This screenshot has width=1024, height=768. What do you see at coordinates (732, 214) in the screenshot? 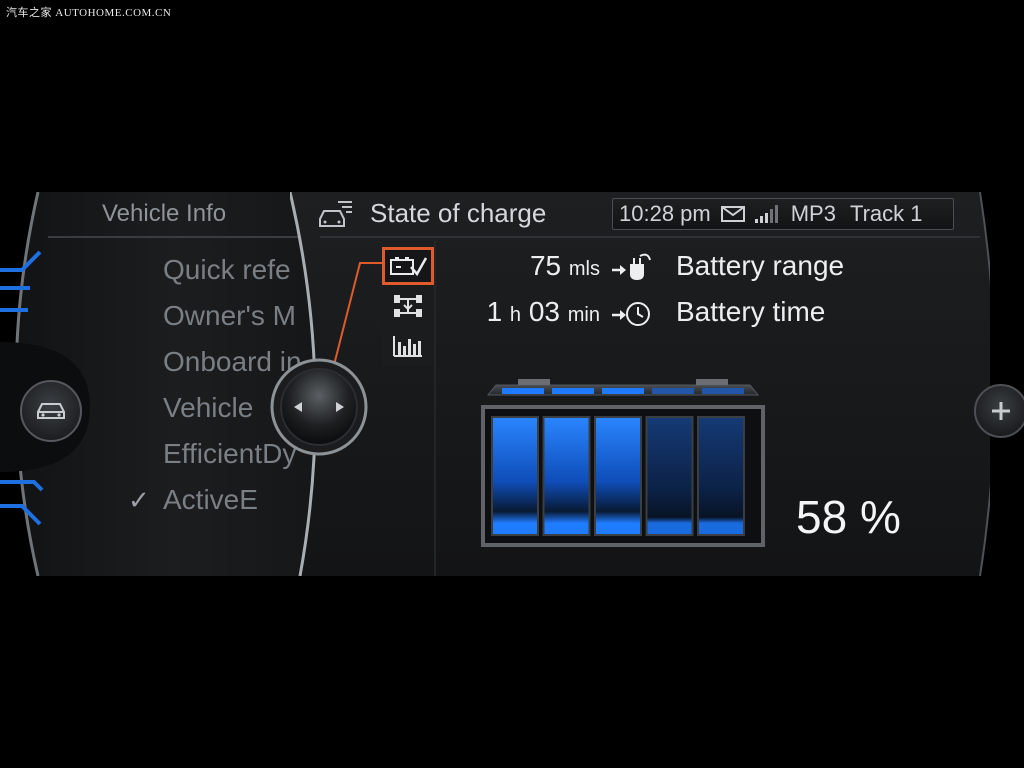
I see `envelope-icon` at bounding box center [732, 214].